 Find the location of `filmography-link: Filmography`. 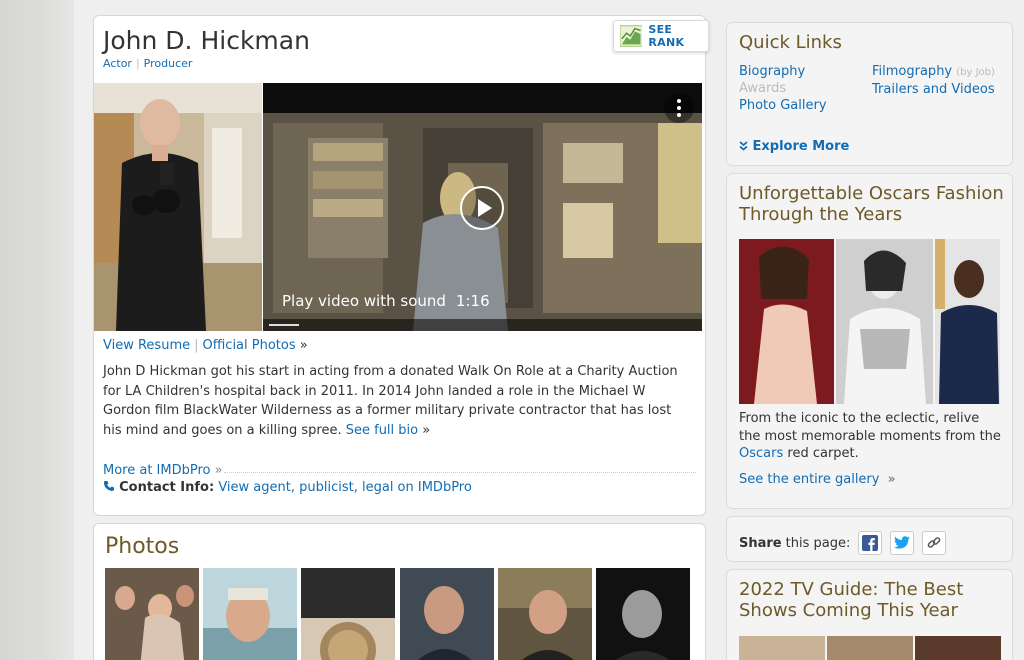

filmography-link: Filmography is located at coordinates (912, 71).